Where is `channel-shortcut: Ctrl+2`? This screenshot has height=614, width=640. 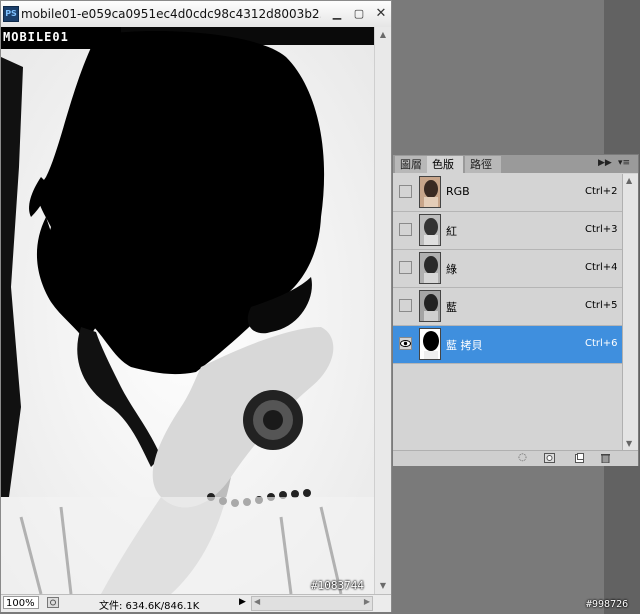 channel-shortcut: Ctrl+2 is located at coordinates (601, 191).